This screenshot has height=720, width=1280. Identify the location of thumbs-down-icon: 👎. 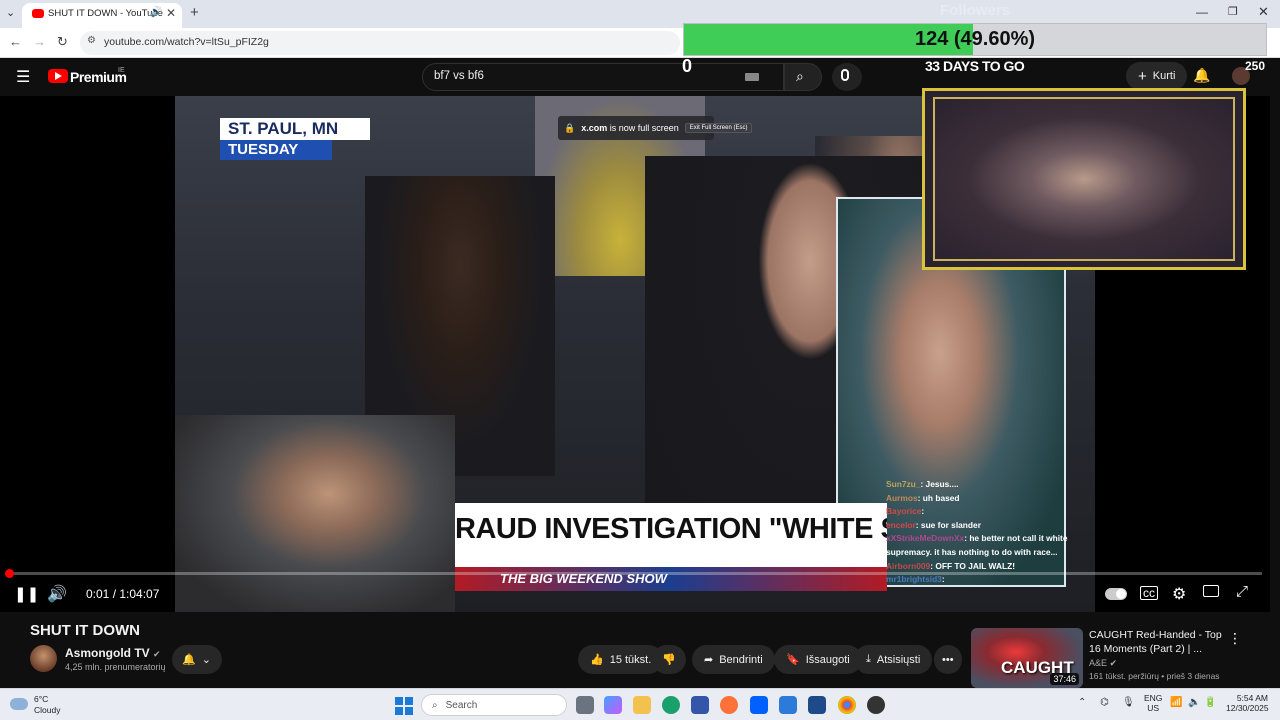
(669, 660).